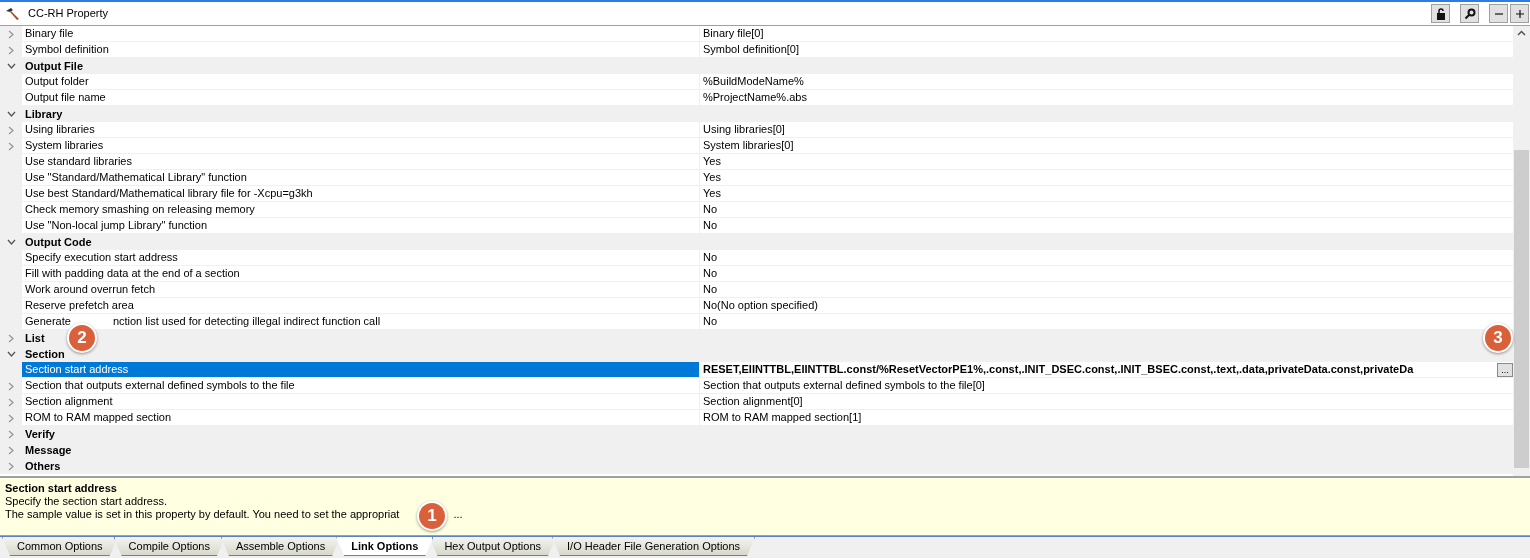 This screenshot has width=1530, height=560. Describe the element at coordinates (782, 417) in the screenshot. I see `property-value: ROM to RAM mapped section[1]` at that location.